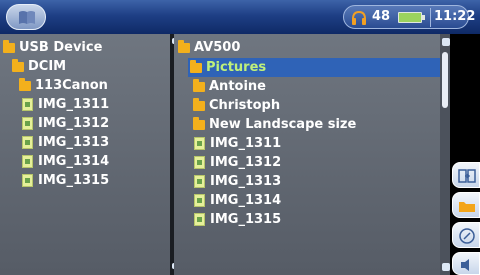 The height and width of the screenshot is (275, 480). I want to click on top-status-bar: 48 11:22, so click(240, 17).